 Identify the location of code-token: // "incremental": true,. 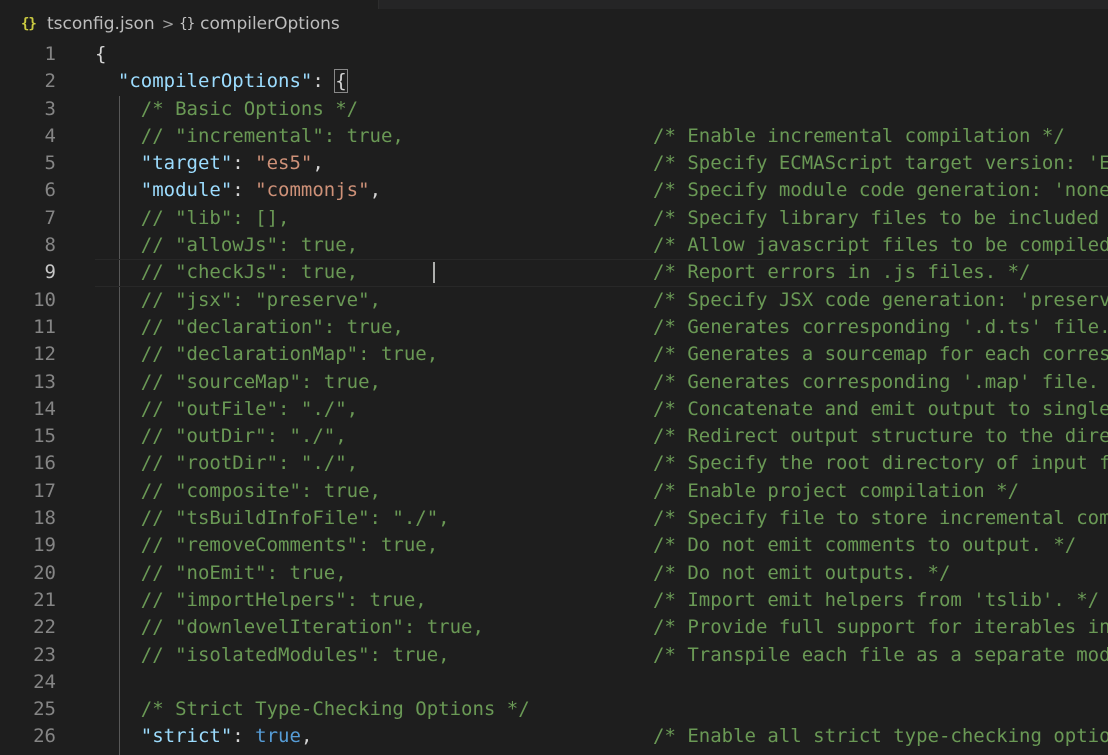
(249, 135).